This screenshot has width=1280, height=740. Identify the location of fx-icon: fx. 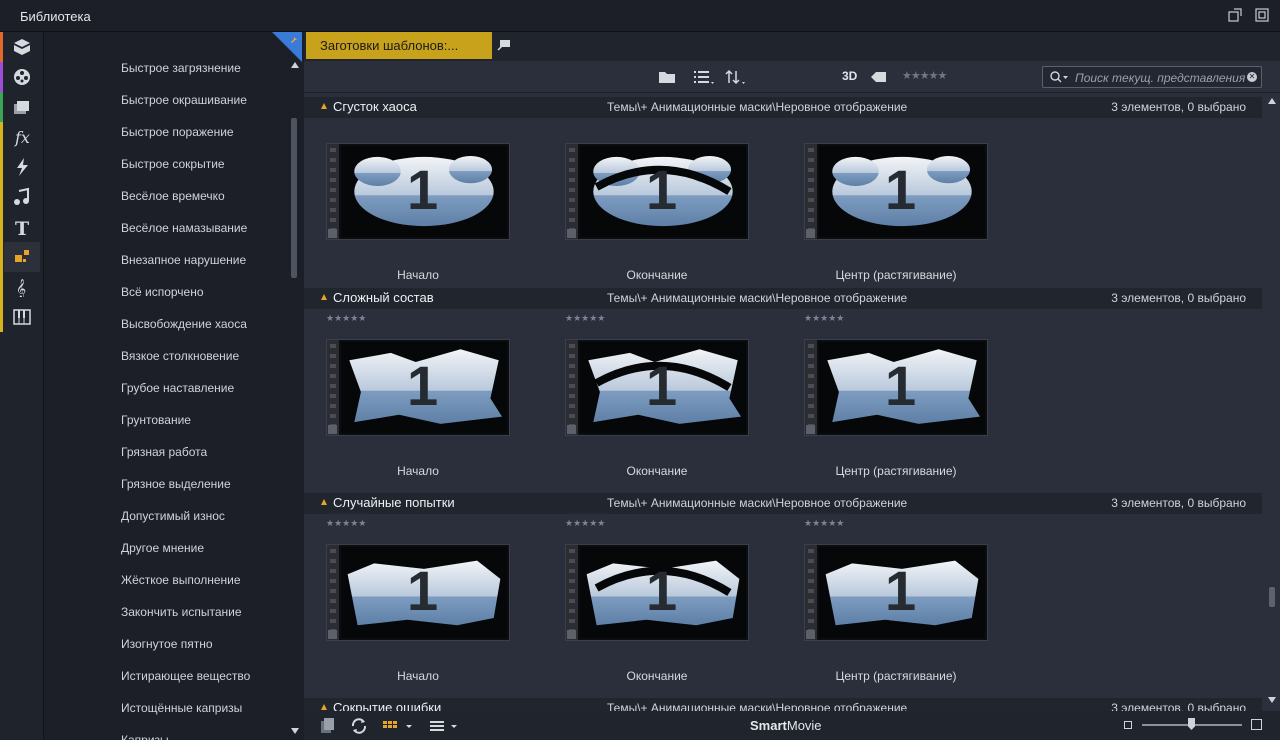
(22, 137).